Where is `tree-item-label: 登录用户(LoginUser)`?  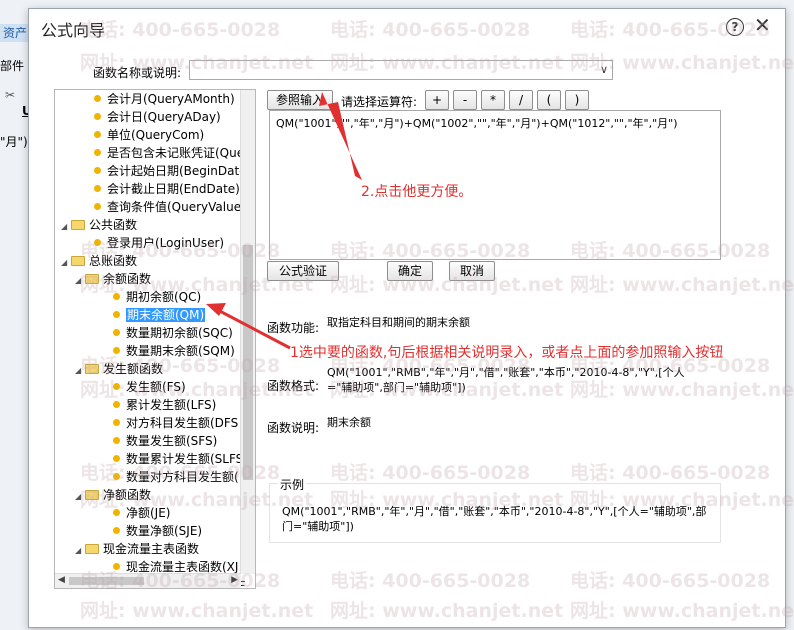 tree-item-label: 登录用户(LoginUser) is located at coordinates (166, 243).